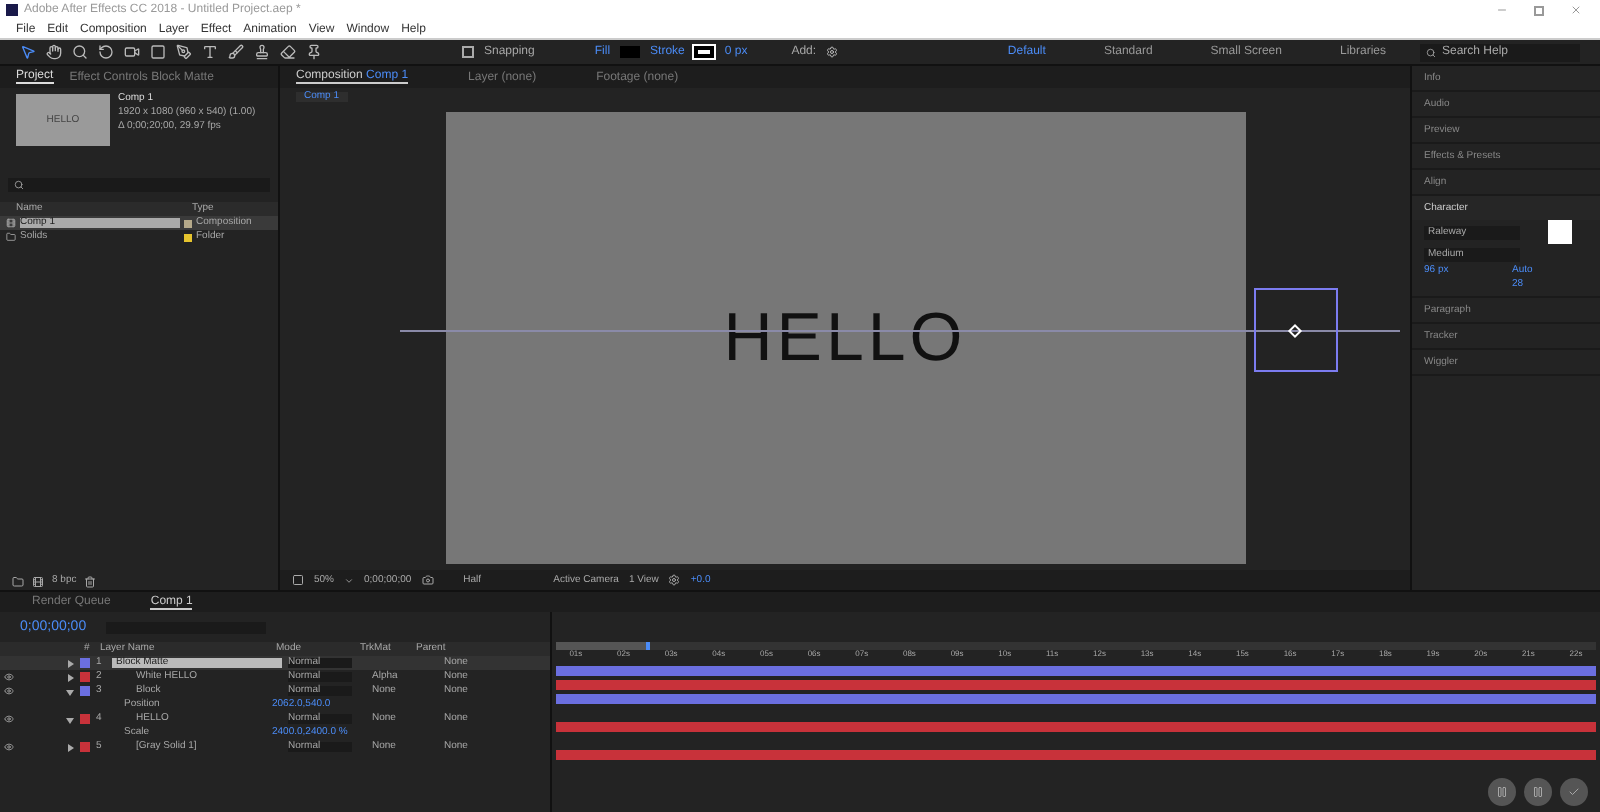 This screenshot has width=1600, height=812. I want to click on selection-tool-icon, so click(28, 52).